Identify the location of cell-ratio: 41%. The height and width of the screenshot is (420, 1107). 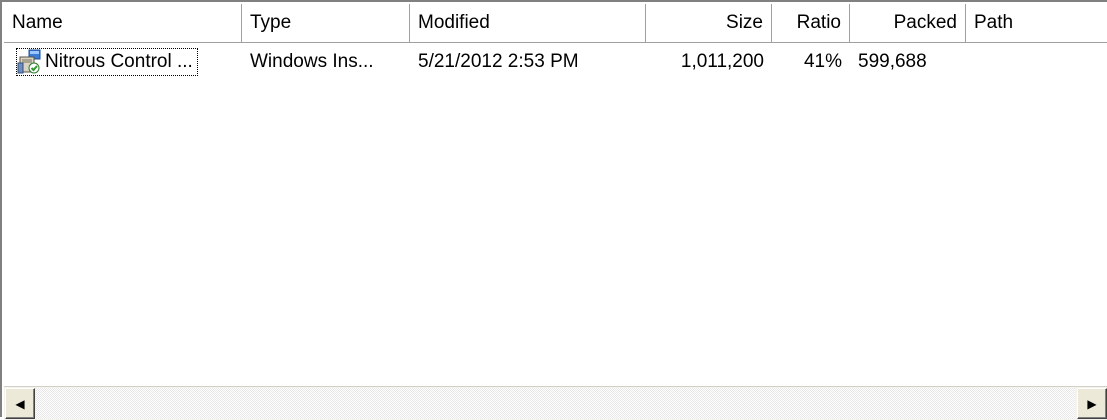
(822, 61).